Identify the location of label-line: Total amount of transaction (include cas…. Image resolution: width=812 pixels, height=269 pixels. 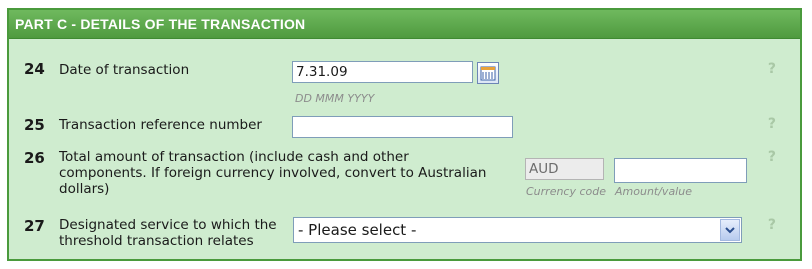
(234, 157).